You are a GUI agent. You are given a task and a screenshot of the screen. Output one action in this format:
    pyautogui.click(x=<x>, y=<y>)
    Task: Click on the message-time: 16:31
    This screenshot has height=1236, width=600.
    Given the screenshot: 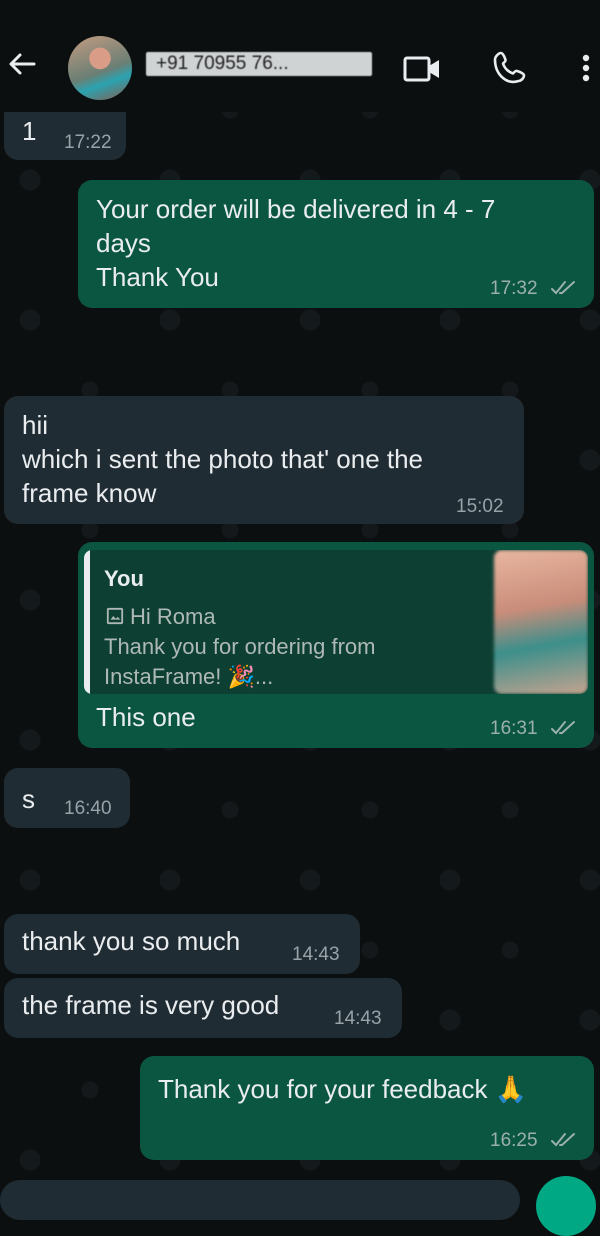 What is the action you would take?
    pyautogui.click(x=514, y=728)
    